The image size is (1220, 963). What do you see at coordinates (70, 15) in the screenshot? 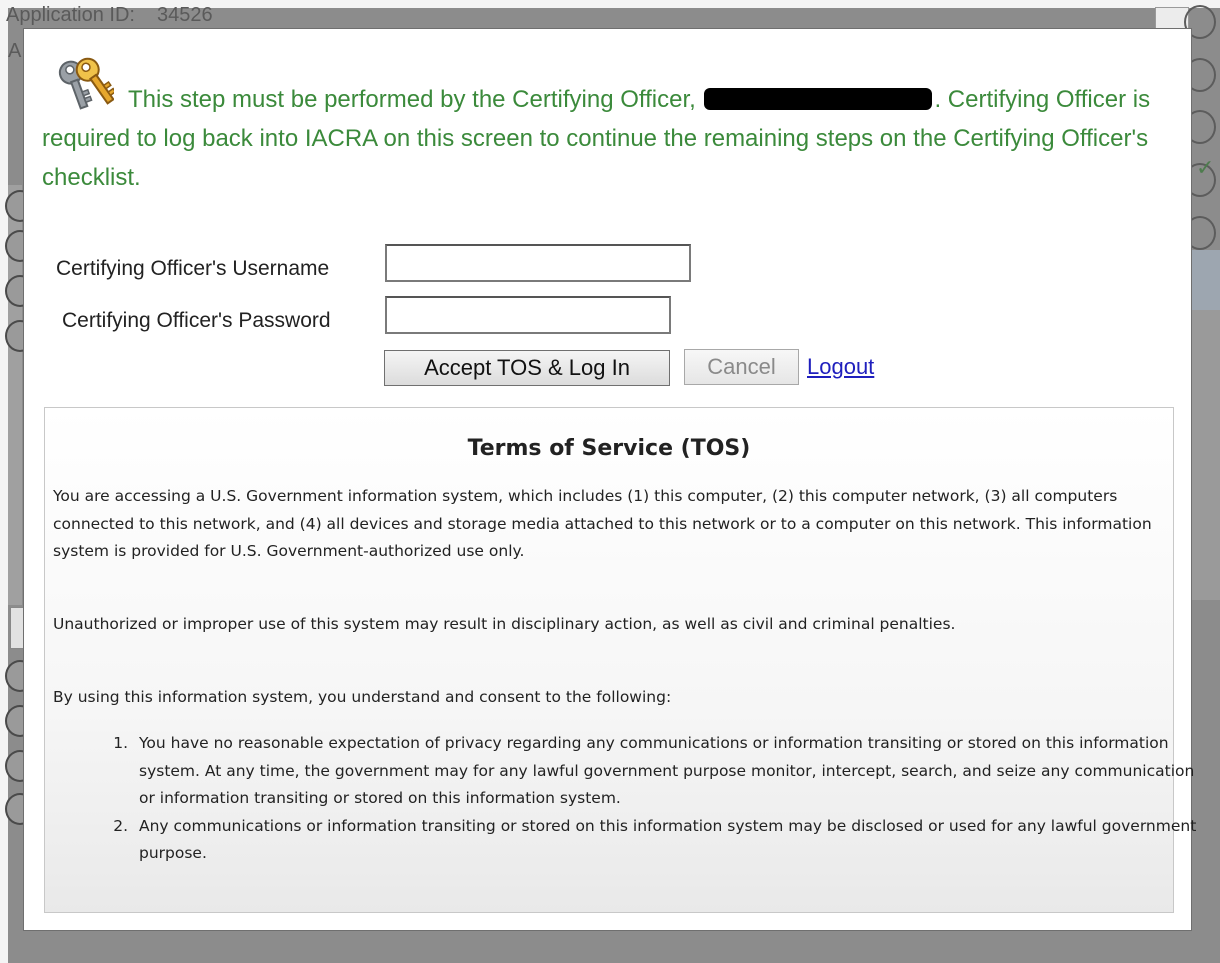
I see `application-id-label: Application ID:` at bounding box center [70, 15].